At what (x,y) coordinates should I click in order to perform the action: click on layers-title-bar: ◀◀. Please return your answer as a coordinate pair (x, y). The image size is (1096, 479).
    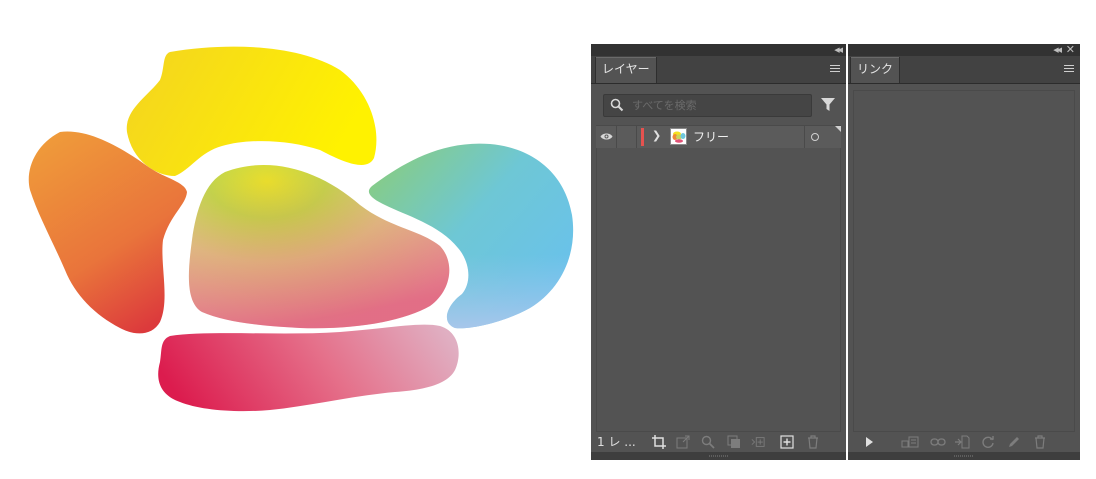
    Looking at the image, I should click on (718, 50).